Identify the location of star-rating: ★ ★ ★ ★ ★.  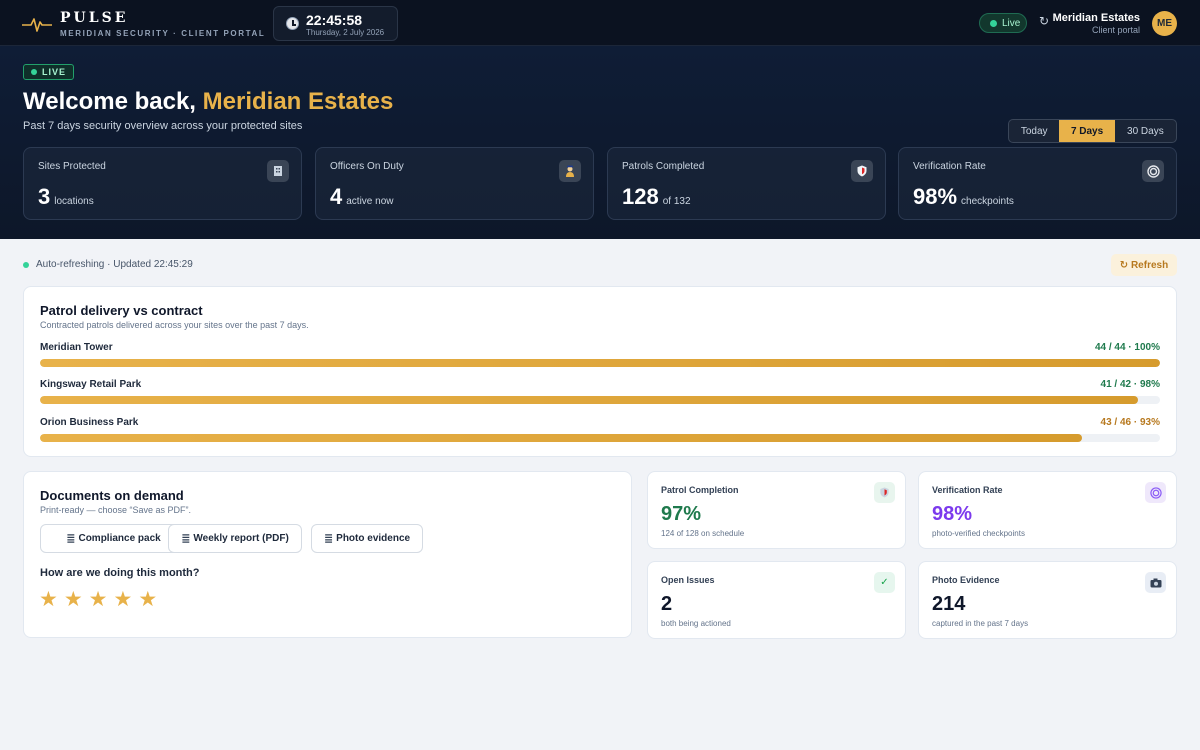
(101, 599).